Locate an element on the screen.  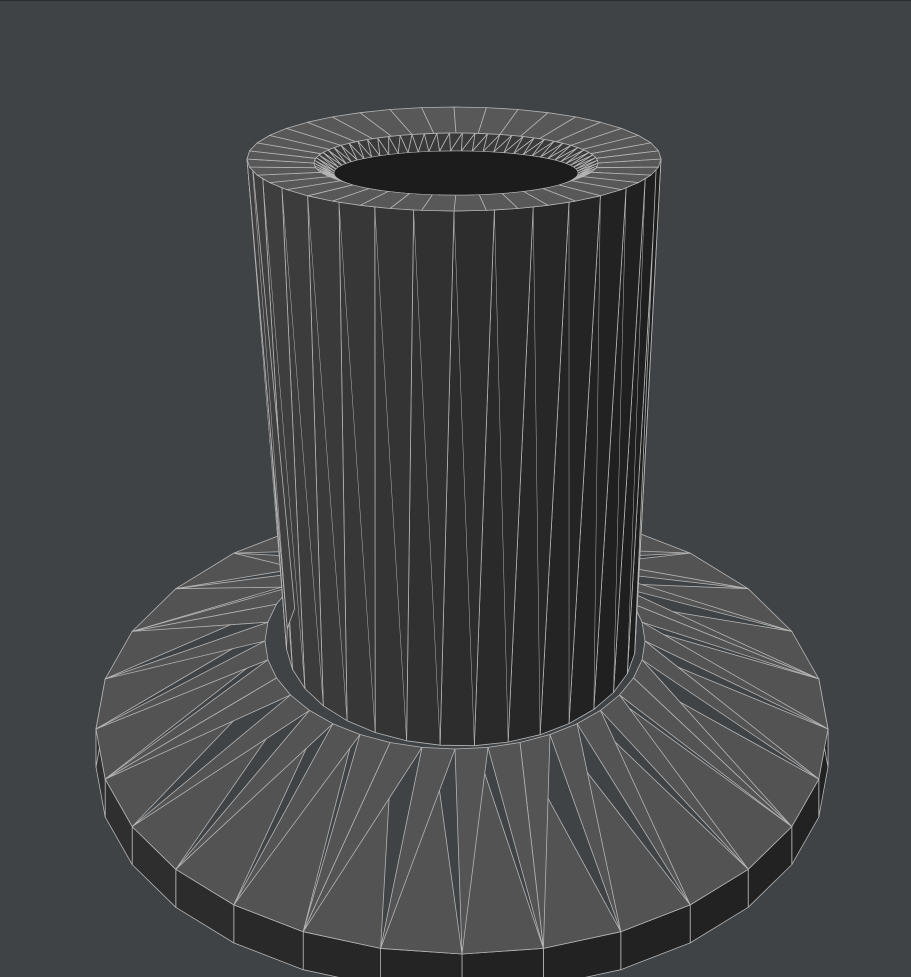
cylinder-top-face is located at coordinates (454, 159).